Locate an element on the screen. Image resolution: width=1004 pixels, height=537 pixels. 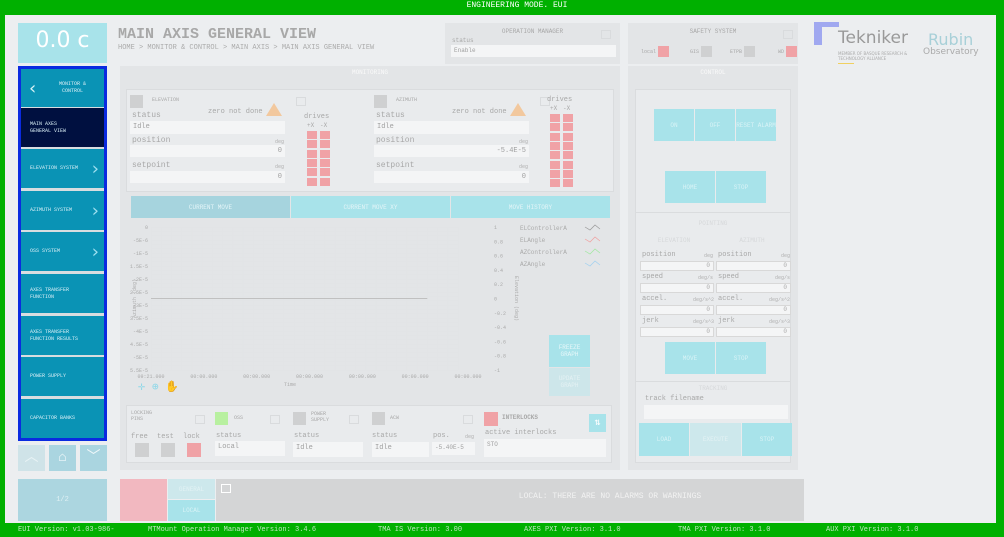
swap-arrows-icon: ⇅ is located at coordinates (597, 423).